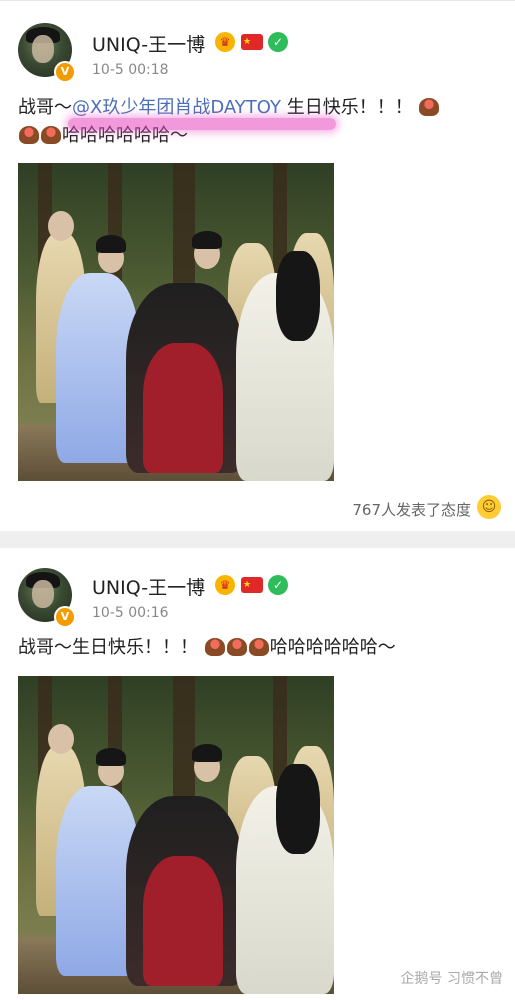  I want to click on post-text: 战哥～生日快乐！！！ 哈哈哈哈哈哈～, so click(259, 648).